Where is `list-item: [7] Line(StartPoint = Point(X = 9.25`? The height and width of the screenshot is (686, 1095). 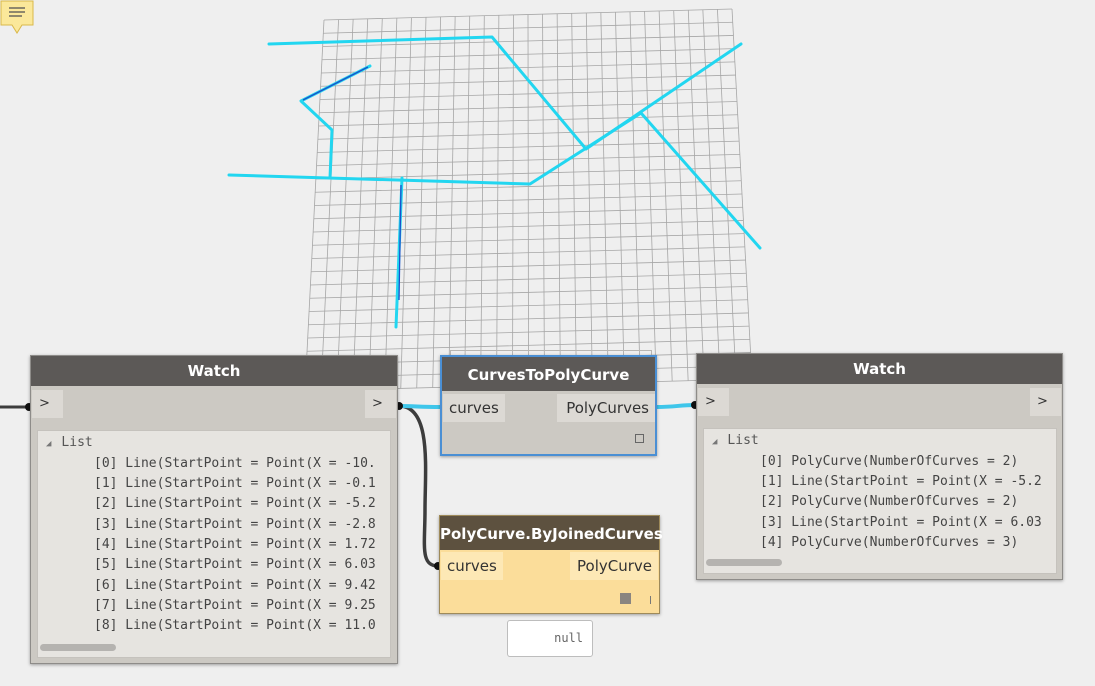
list-item: [7] Line(StartPoint = Point(X = 9.25 is located at coordinates (235, 605).